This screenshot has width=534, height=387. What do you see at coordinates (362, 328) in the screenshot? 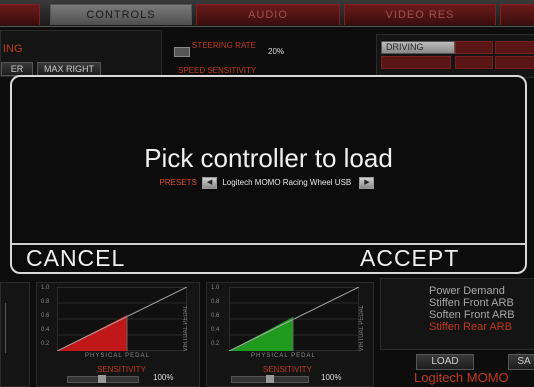
I see `virtual-pedal-label-2: VIRTUAL PEDAL` at bounding box center [362, 328].